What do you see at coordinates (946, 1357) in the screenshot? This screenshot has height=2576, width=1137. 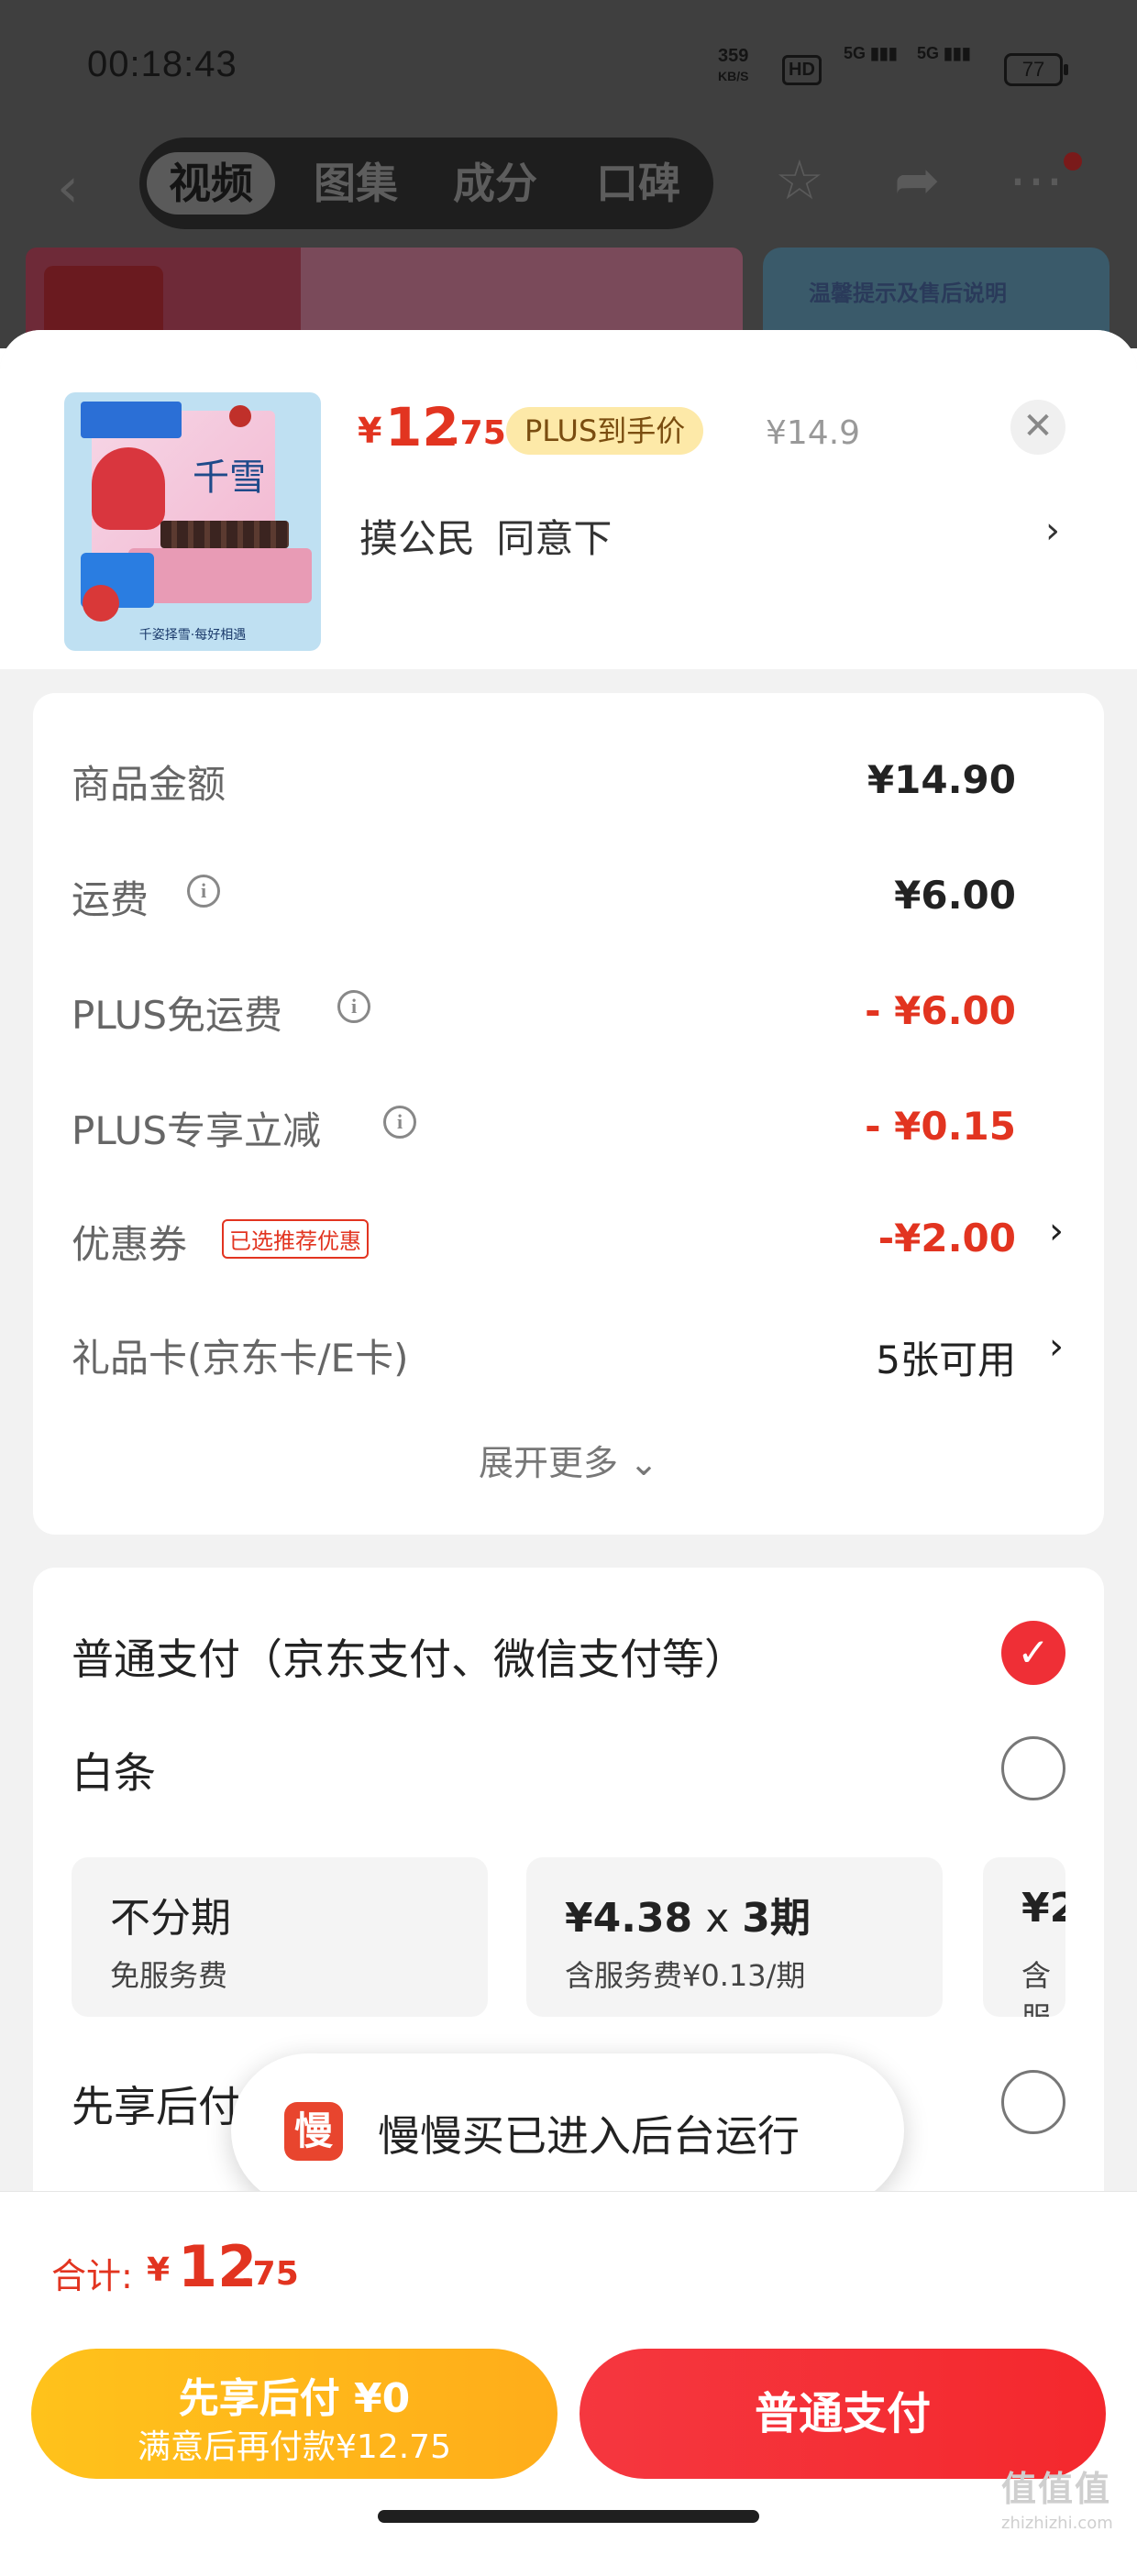 I see `gift-card-value: 5张可用` at bounding box center [946, 1357].